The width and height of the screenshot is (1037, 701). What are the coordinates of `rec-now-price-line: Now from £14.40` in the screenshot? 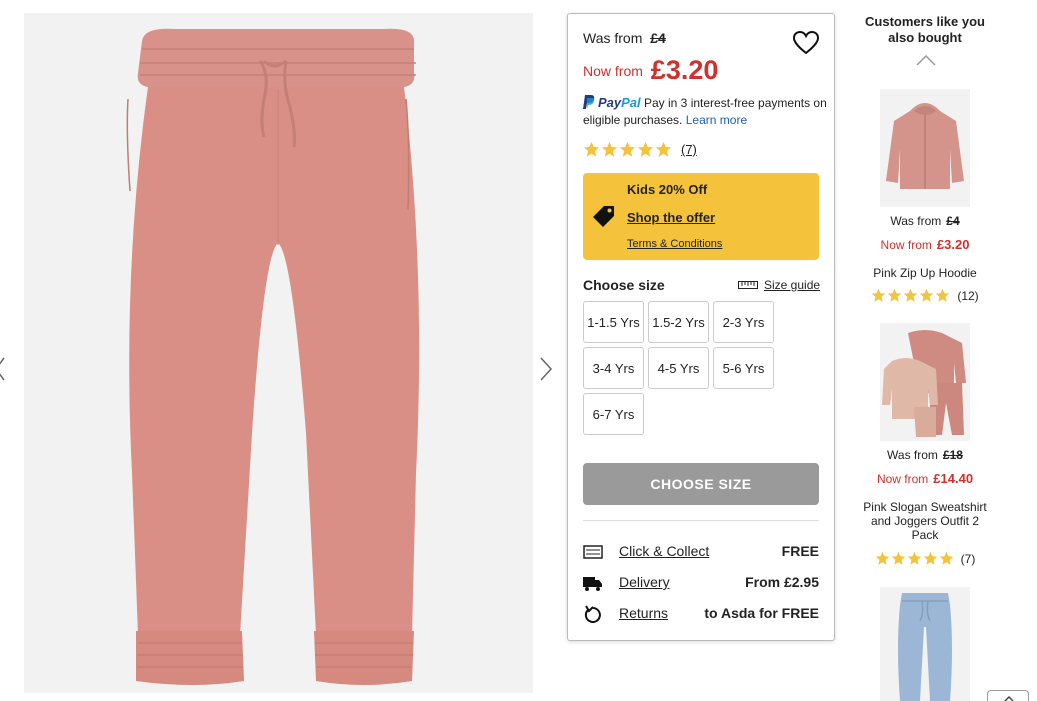 It's located at (925, 478).